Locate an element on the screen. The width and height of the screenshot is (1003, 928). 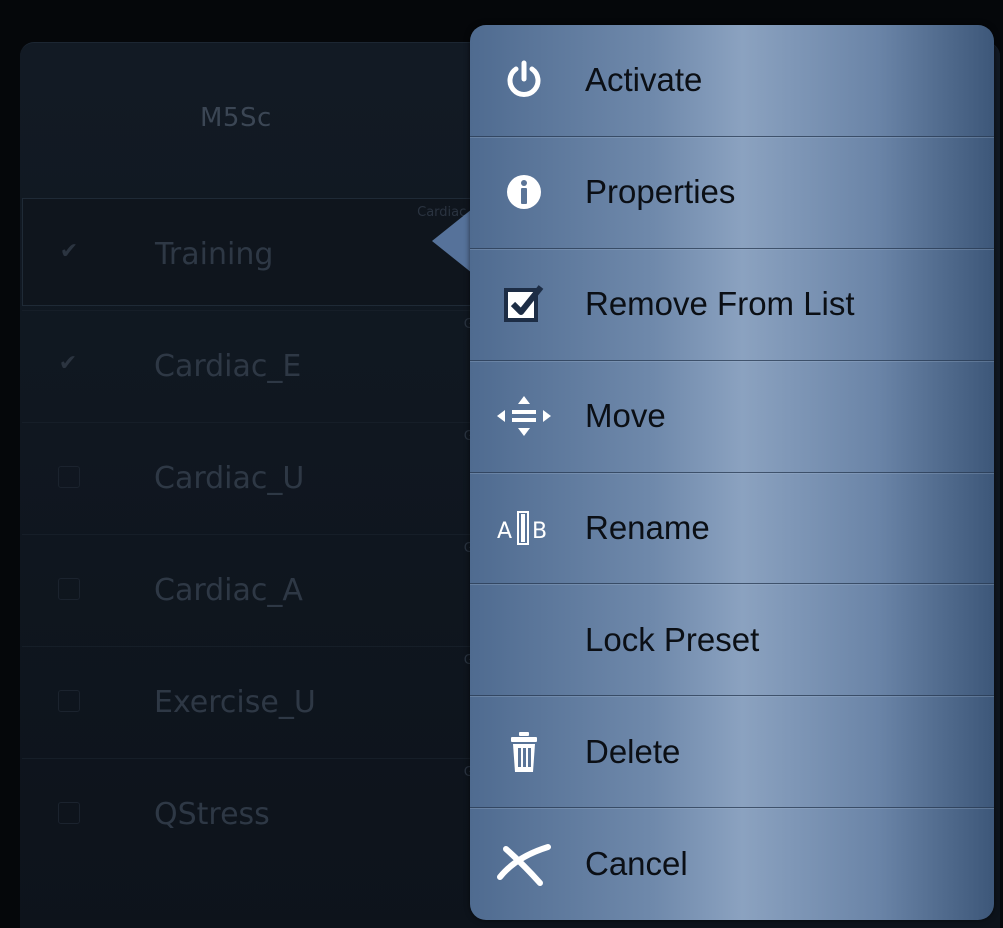
preset-name: Cardiac_A is located at coordinates (228, 590).